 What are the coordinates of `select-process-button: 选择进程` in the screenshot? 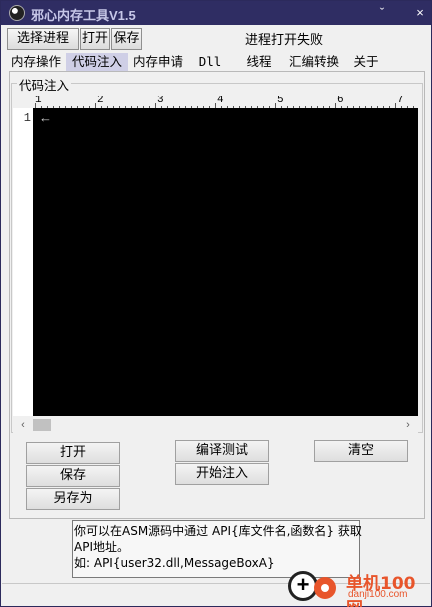 It's located at (43, 39).